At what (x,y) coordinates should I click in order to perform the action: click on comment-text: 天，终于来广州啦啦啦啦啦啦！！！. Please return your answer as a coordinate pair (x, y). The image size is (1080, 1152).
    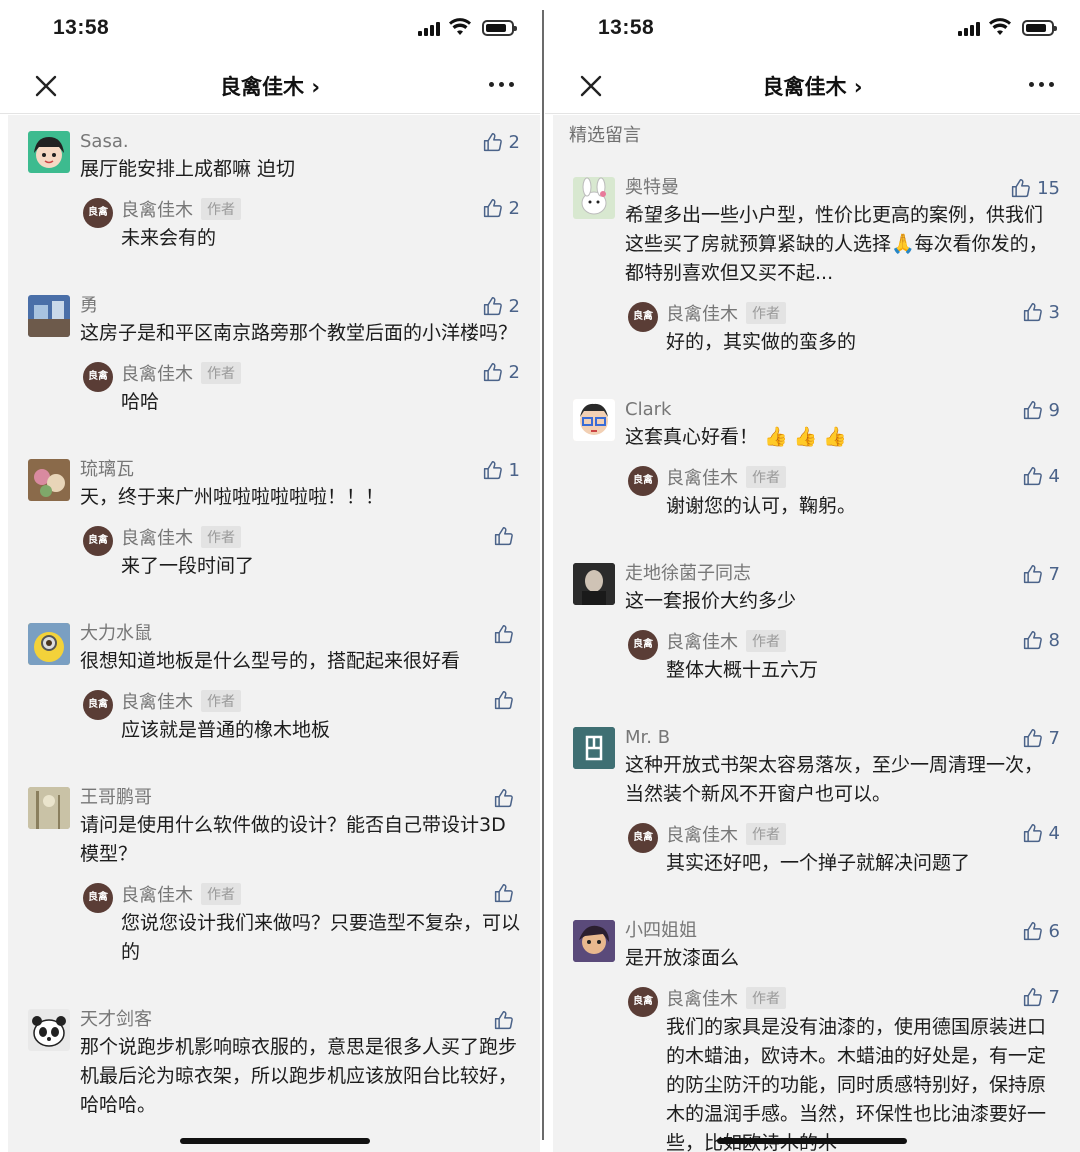
    Looking at the image, I should click on (232, 497).